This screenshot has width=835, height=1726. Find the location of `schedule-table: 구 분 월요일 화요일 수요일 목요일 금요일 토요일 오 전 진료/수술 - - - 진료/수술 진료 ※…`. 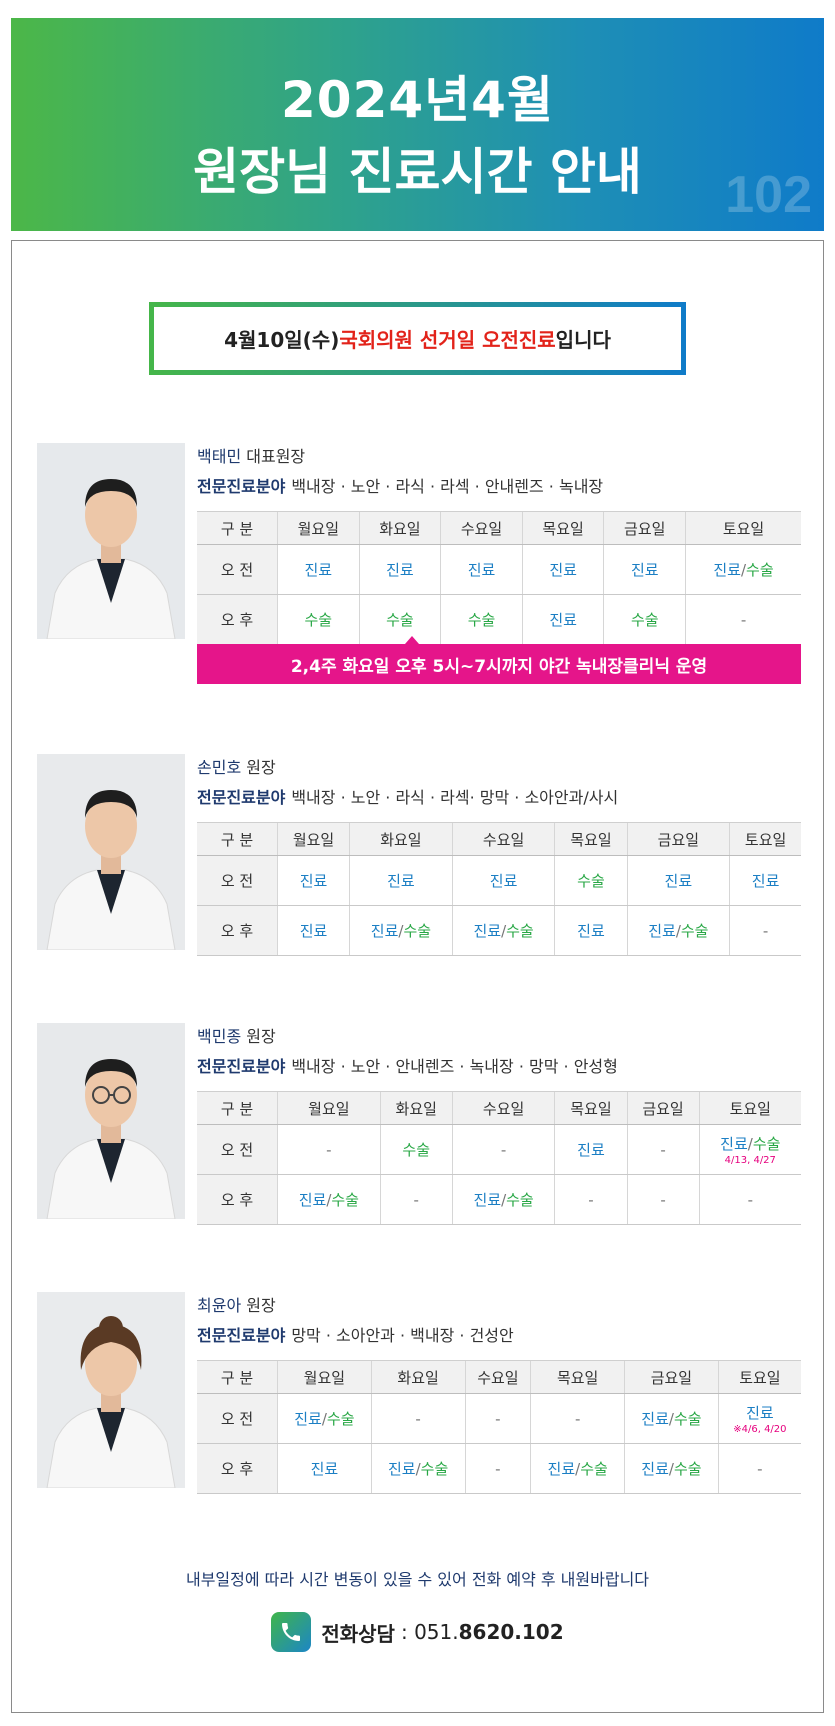

schedule-table: 구 분 월요일 화요일 수요일 목요일 금요일 토요일 오 전 진료/수술 - - - 진료/수술 진료 ※… is located at coordinates (499, 1427).